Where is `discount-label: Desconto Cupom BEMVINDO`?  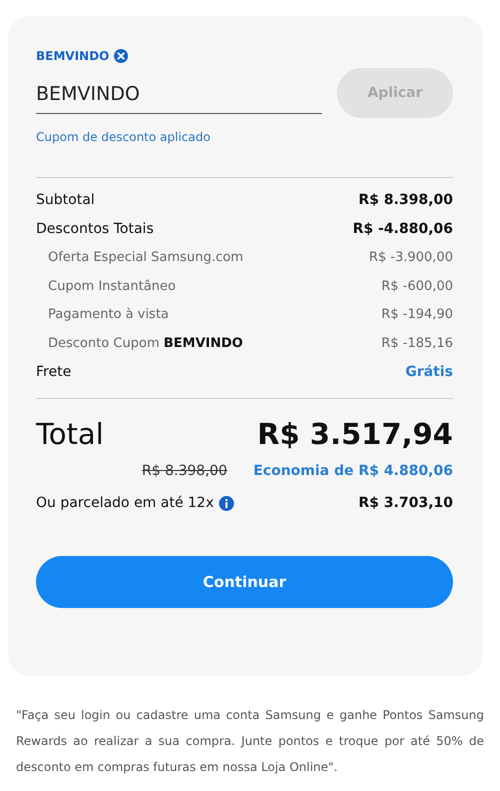
discount-label: Desconto Cupom BEMVINDO is located at coordinates (145, 343).